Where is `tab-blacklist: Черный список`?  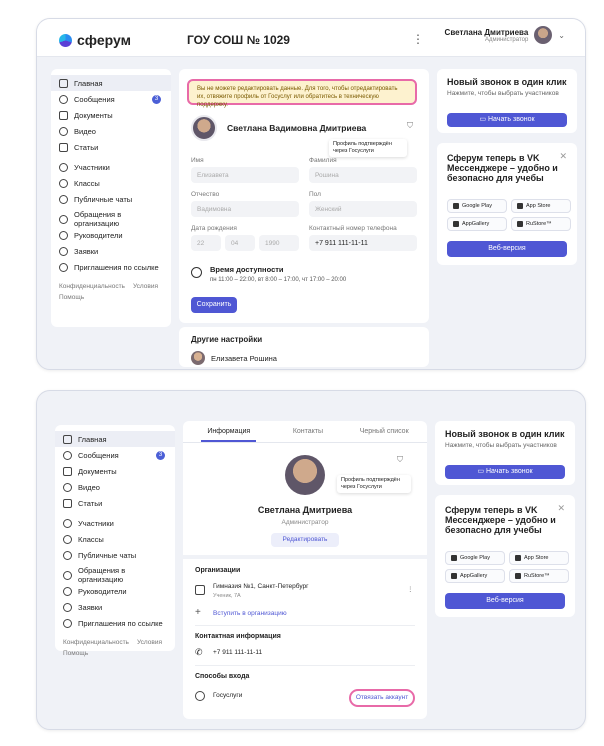 tab-blacklist: Черный список is located at coordinates (384, 431).